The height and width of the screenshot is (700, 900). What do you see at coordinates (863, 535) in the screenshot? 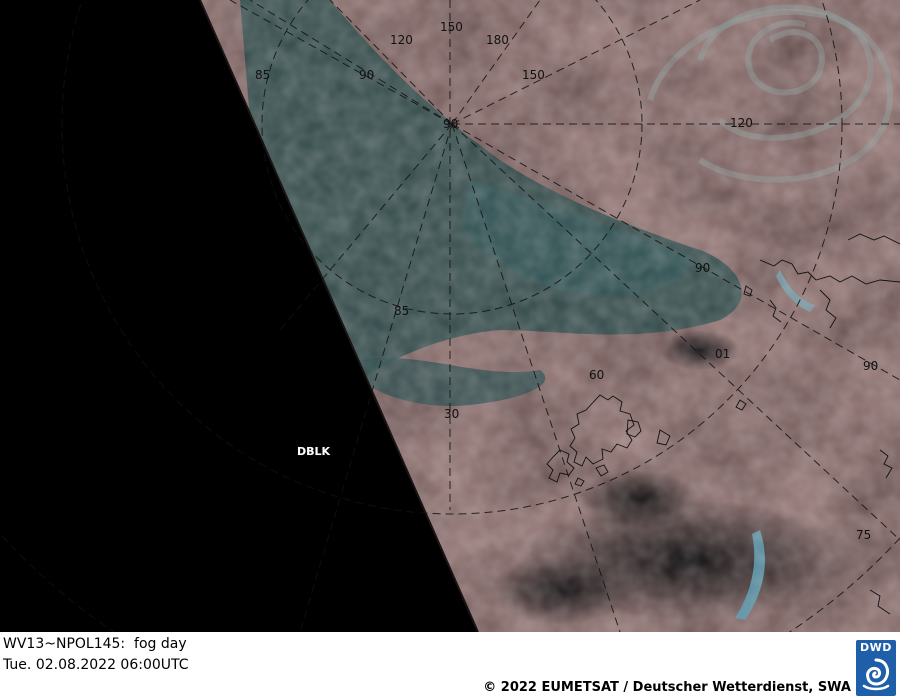
I see `grid-label: 75` at bounding box center [863, 535].